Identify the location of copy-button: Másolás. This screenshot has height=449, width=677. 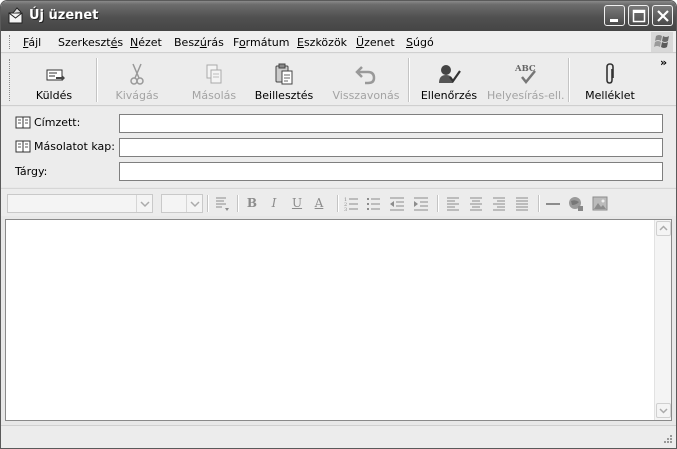
(214, 80).